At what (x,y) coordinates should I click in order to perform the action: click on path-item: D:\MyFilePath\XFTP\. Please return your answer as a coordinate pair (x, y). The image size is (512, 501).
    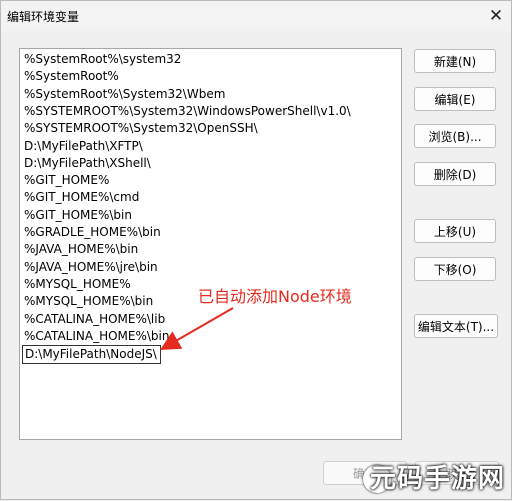
    Looking at the image, I should click on (82, 146).